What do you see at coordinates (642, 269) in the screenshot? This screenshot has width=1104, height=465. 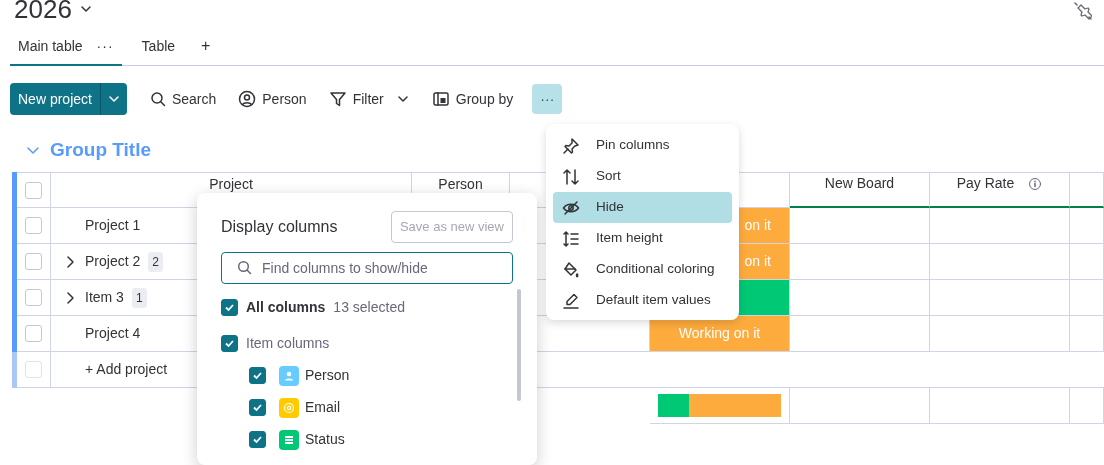 I see `menu-item: Conditional coloring` at bounding box center [642, 269].